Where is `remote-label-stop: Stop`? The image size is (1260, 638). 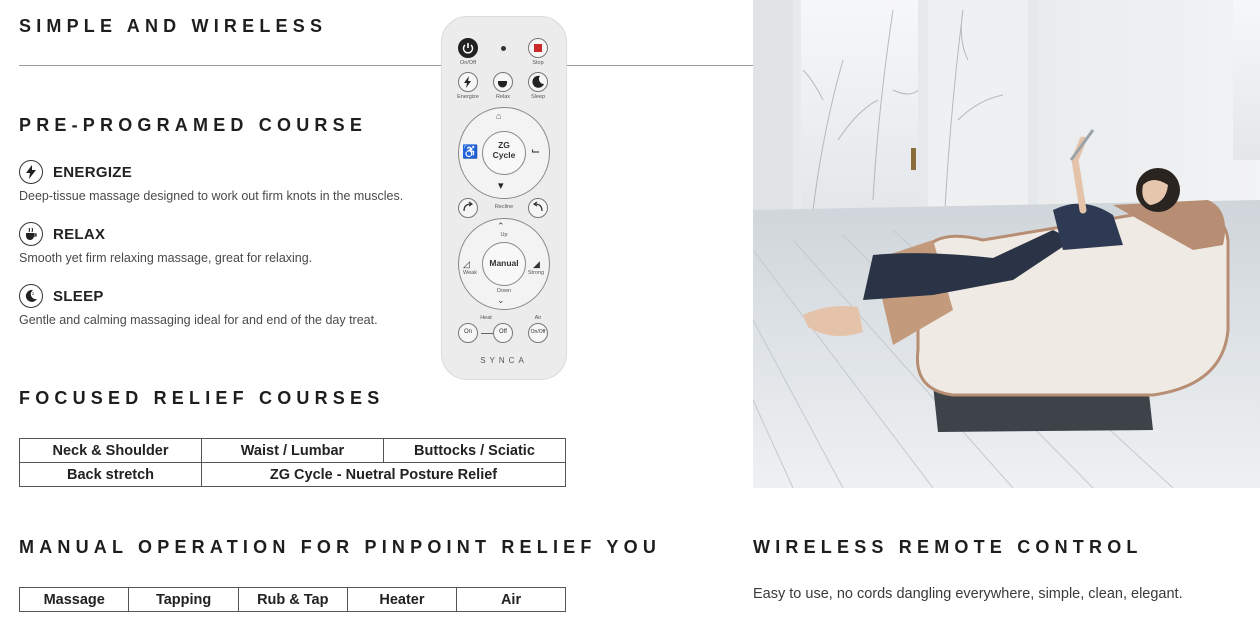
remote-label-stop: Stop is located at coordinates (538, 63).